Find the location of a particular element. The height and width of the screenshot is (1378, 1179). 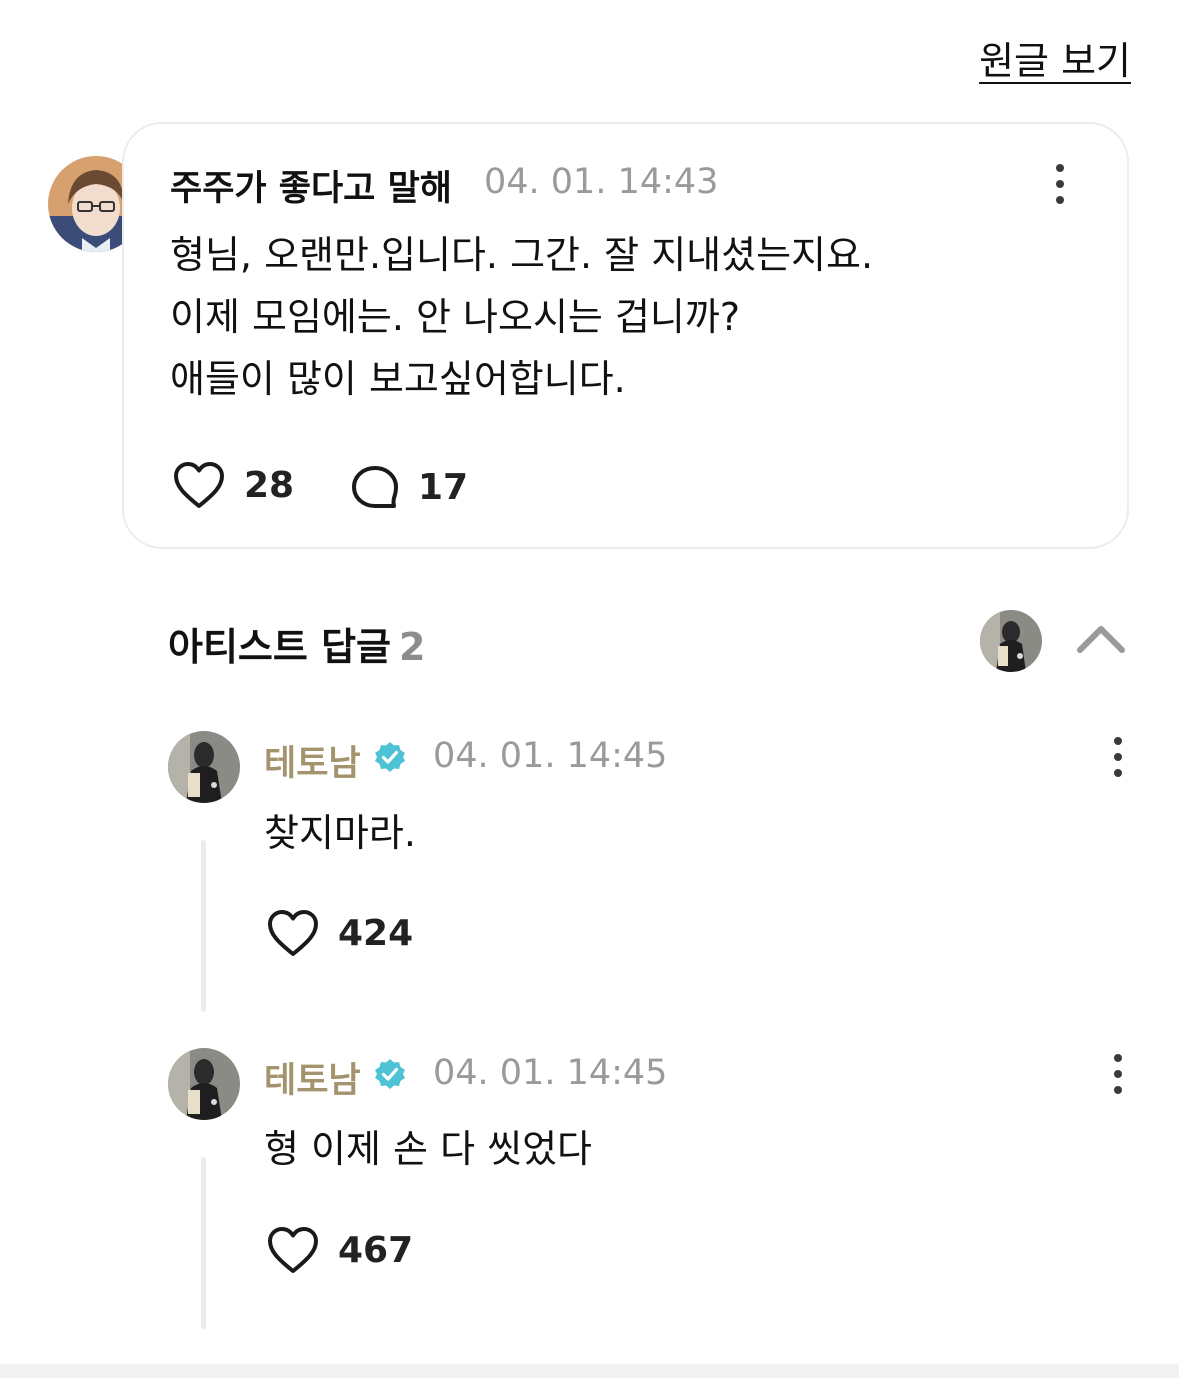

reply-text: 형 이제 손 다 씻었다 is located at coordinates (428, 1149).